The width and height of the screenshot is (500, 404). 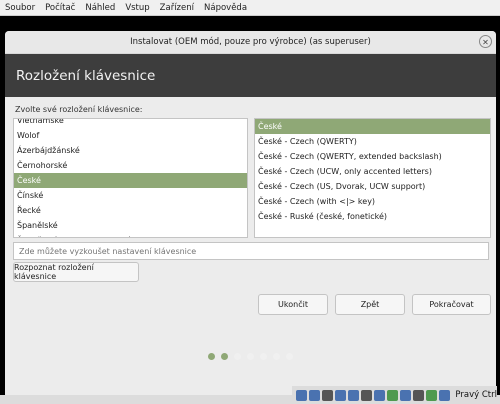 I want to click on menu-item: Vstup, so click(x=137, y=8).